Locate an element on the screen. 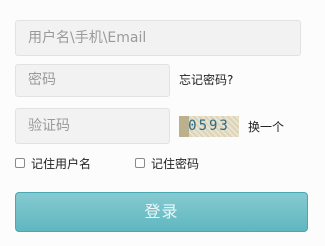 This screenshot has height=246, width=325. captcha-input: 验证码 is located at coordinates (92, 126).